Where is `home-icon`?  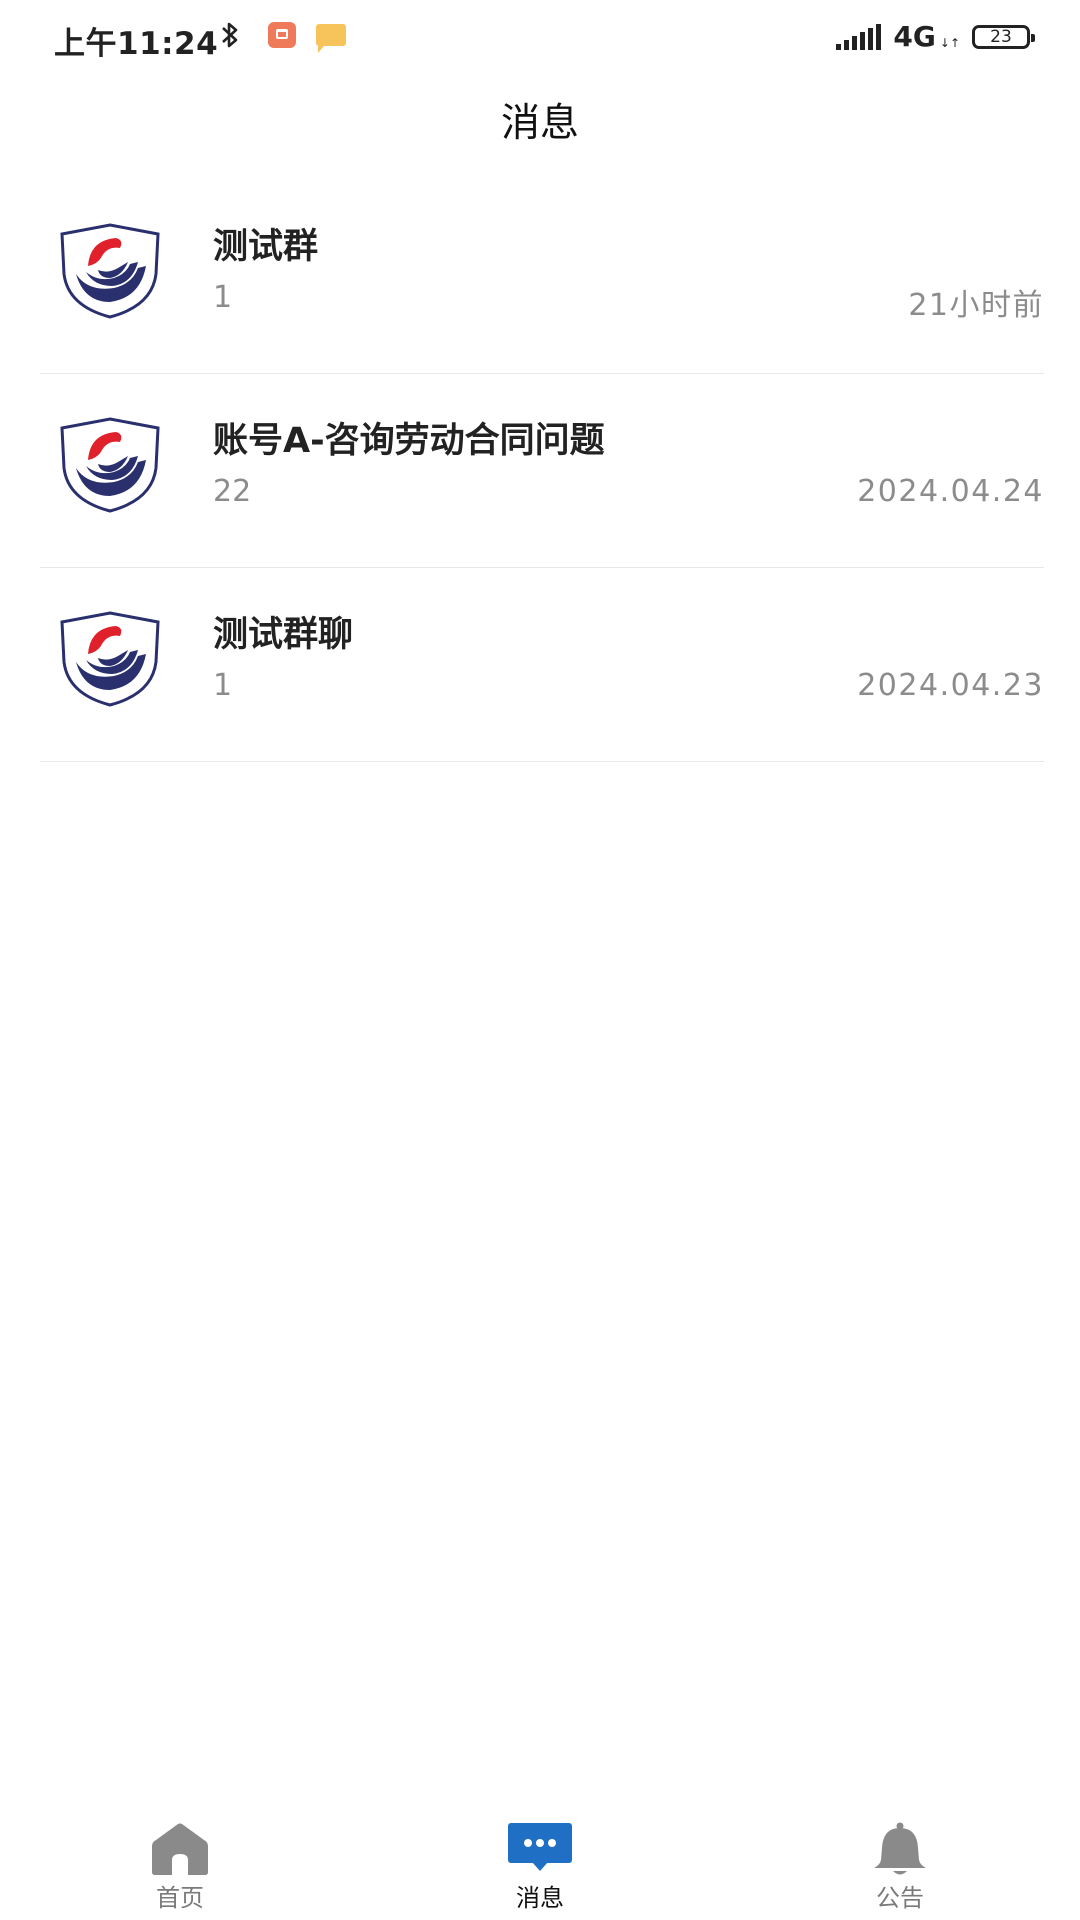
home-icon is located at coordinates (180, 1849).